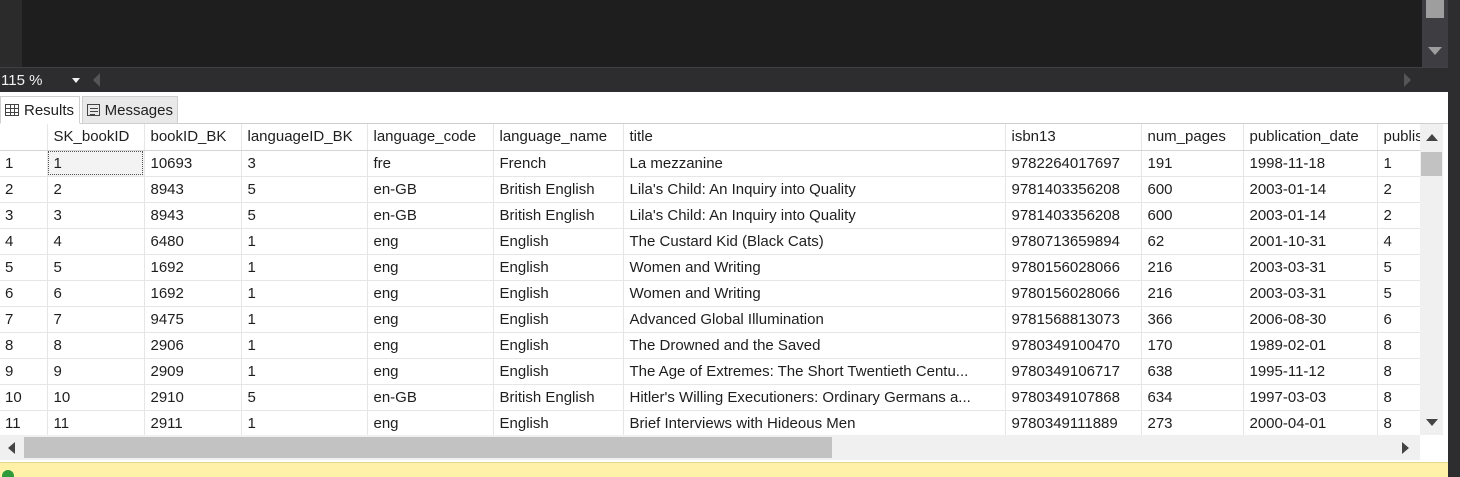 This screenshot has height=477, width=1460. Describe the element at coordinates (24, 215) in the screenshot. I see `row-number: 3` at that location.